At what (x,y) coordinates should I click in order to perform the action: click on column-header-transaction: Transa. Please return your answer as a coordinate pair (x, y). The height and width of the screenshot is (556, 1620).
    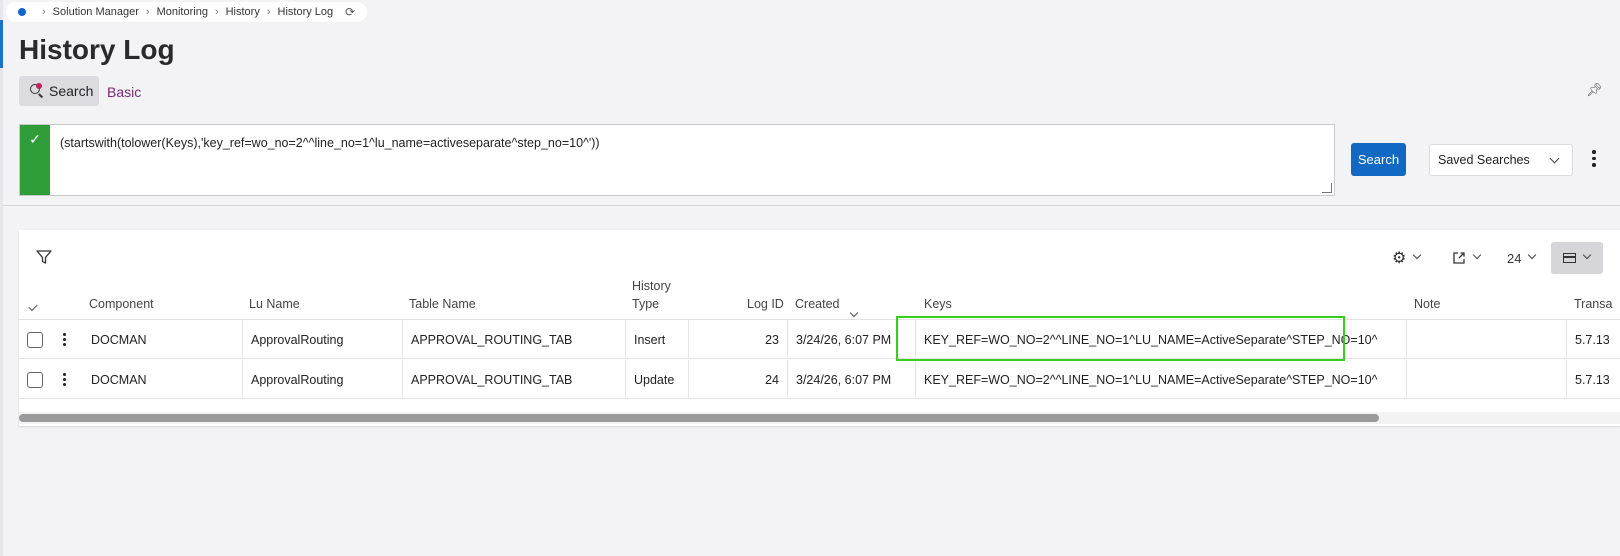
    Looking at the image, I should click on (1593, 304).